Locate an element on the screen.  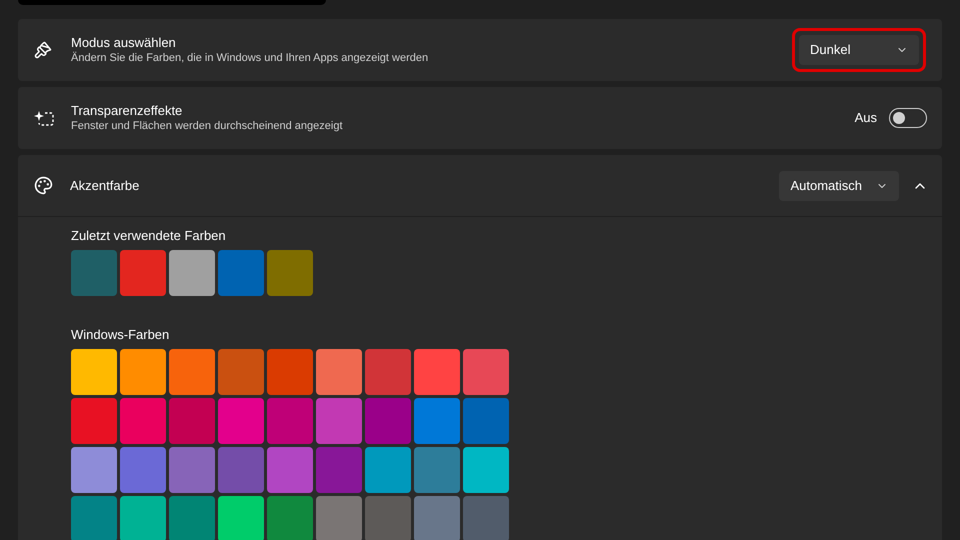
card-subtitle: Fenster und Flächen werden durchscheinend angezeigt is located at coordinates (207, 126).